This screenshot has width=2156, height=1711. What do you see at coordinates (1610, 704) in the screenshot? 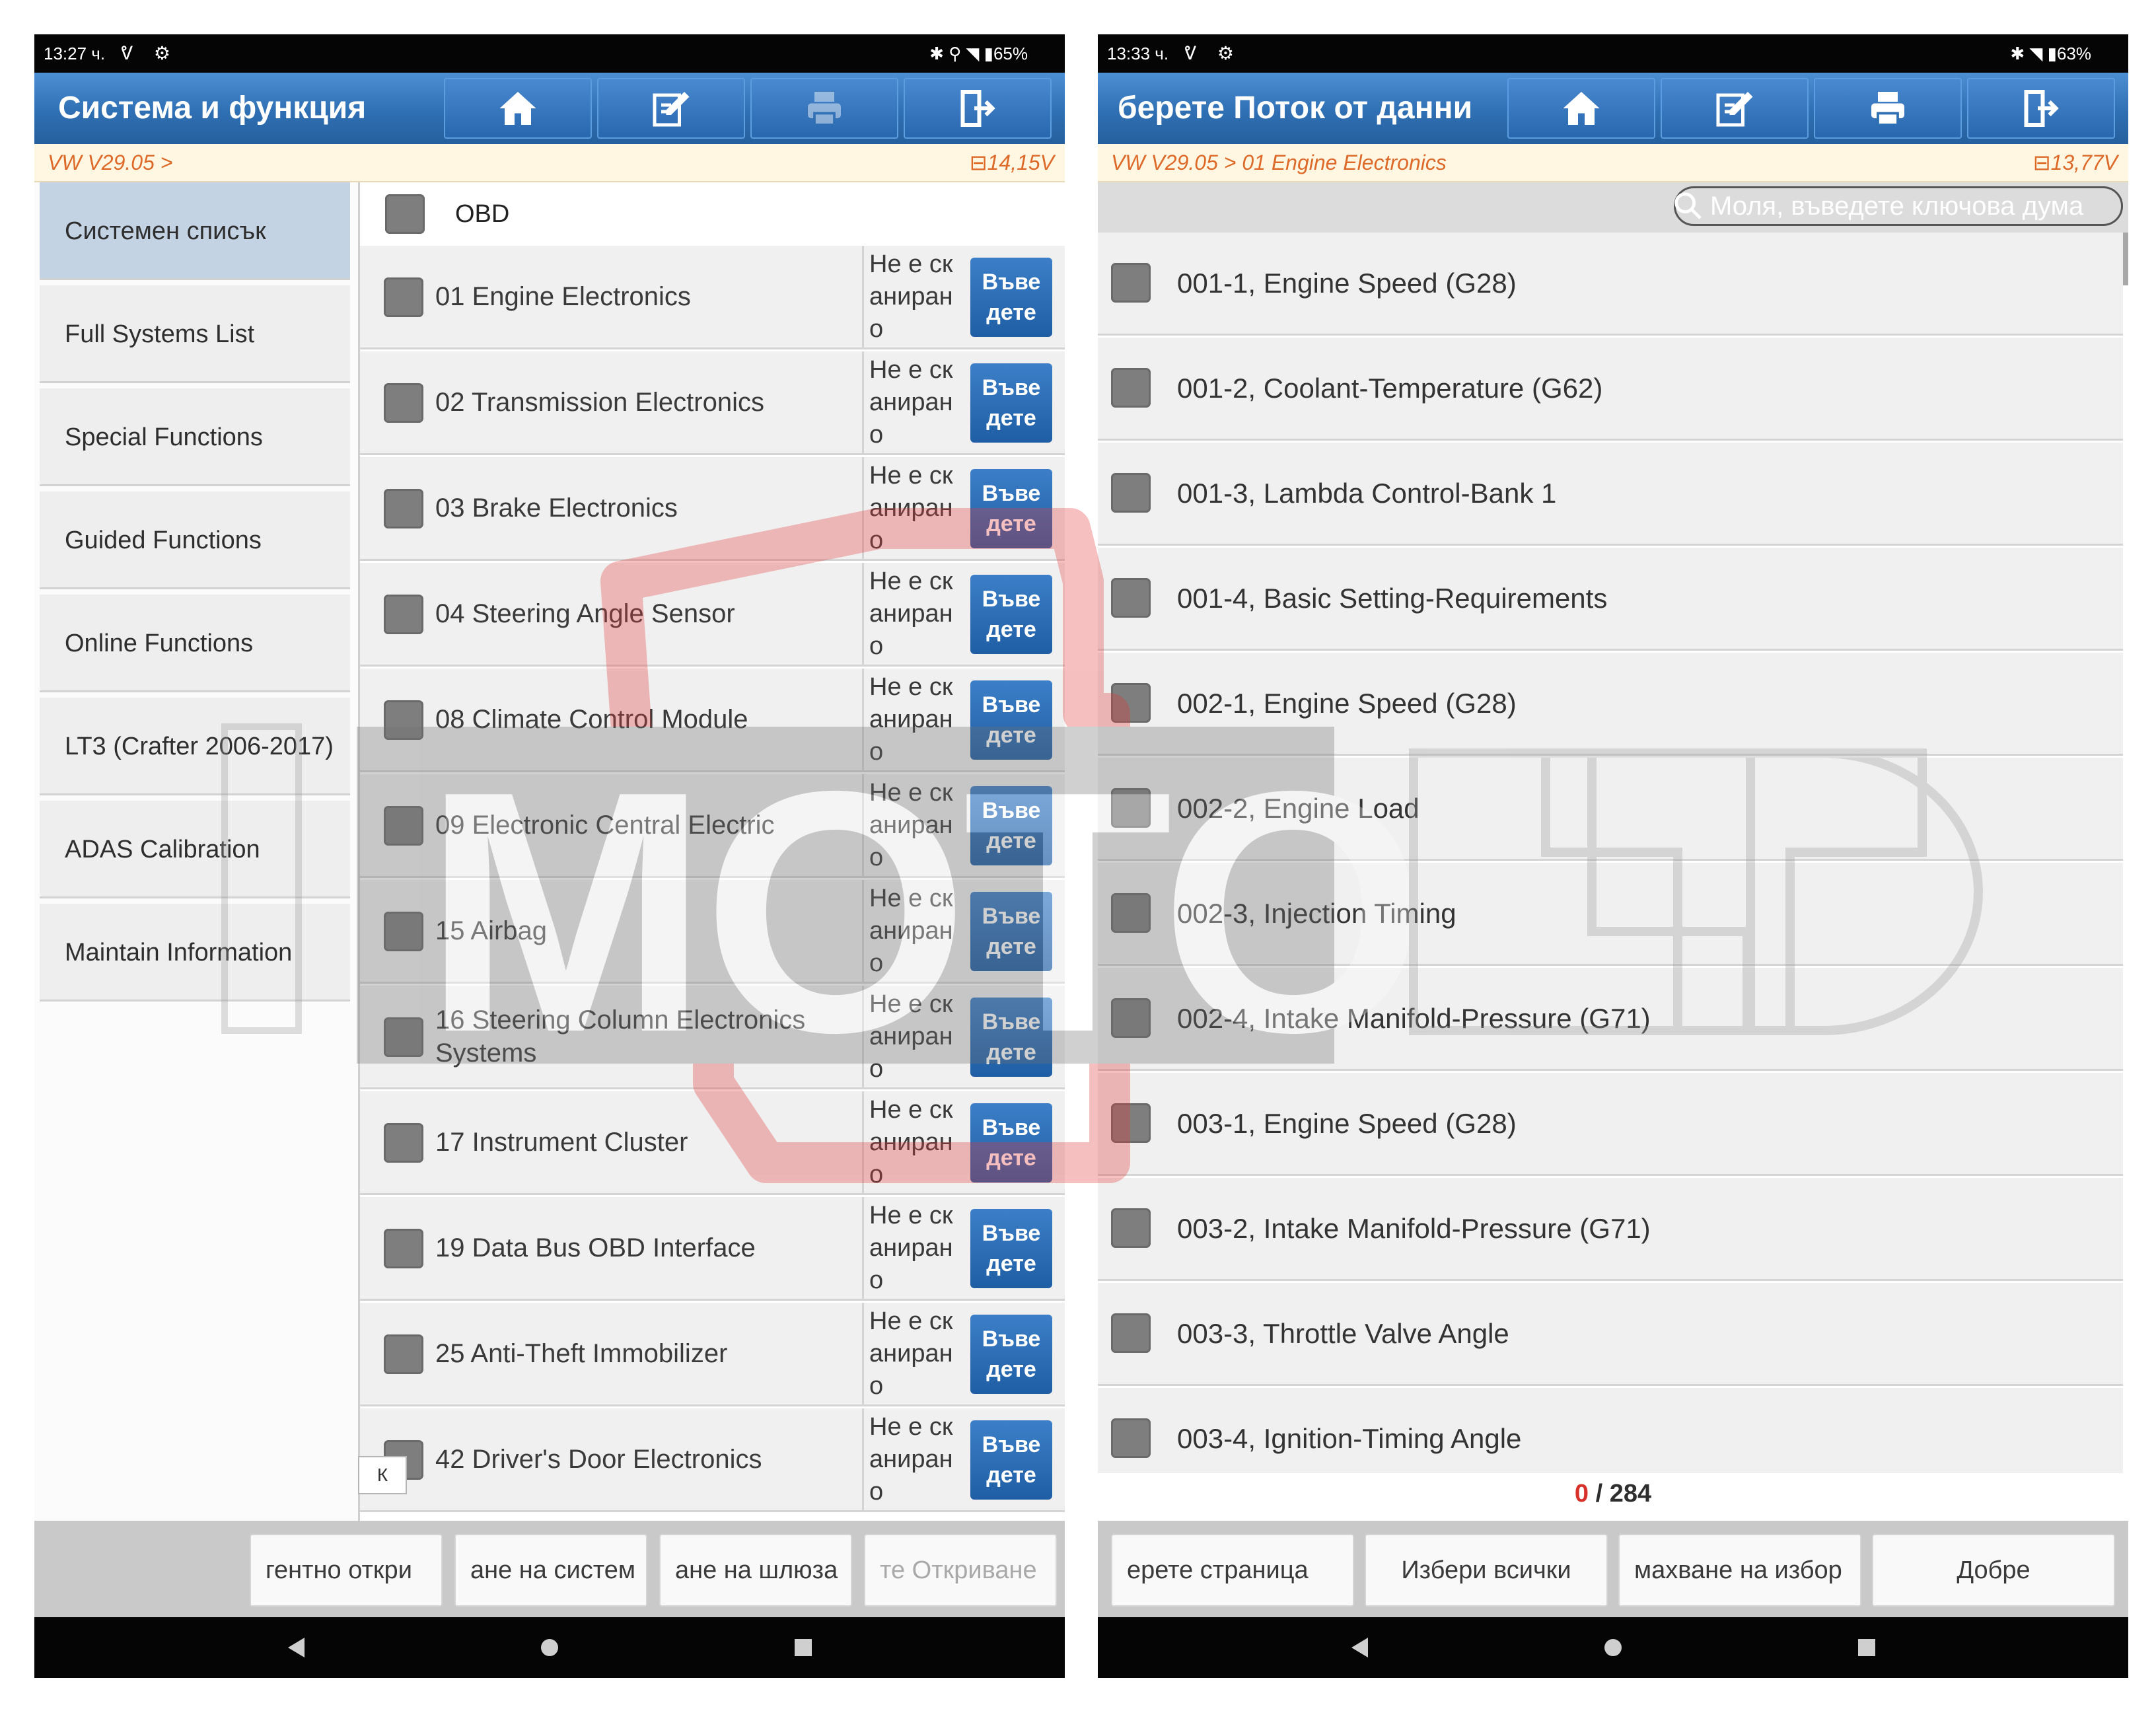
I see `data-stream-row: 002-1, Engine Speed (G28)` at bounding box center [1610, 704].